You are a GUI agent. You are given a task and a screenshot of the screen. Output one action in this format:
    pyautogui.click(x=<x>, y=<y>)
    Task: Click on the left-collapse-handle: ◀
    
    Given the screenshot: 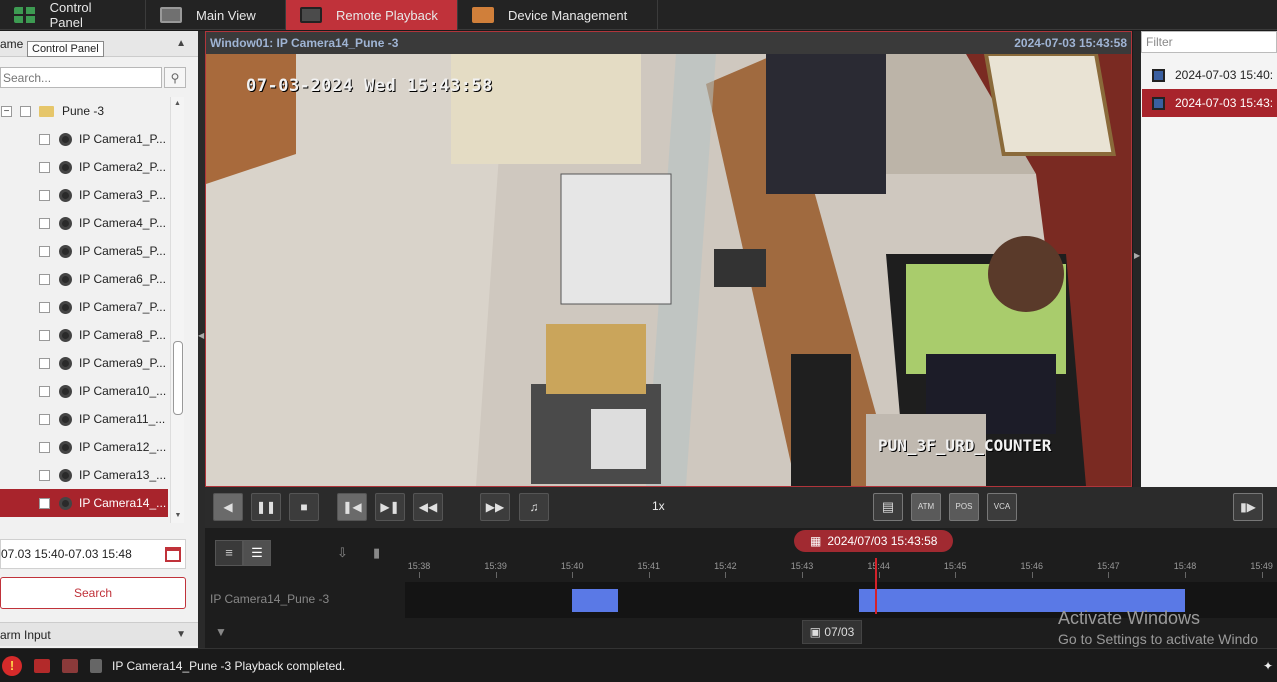 What is the action you would take?
    pyautogui.click(x=201, y=339)
    